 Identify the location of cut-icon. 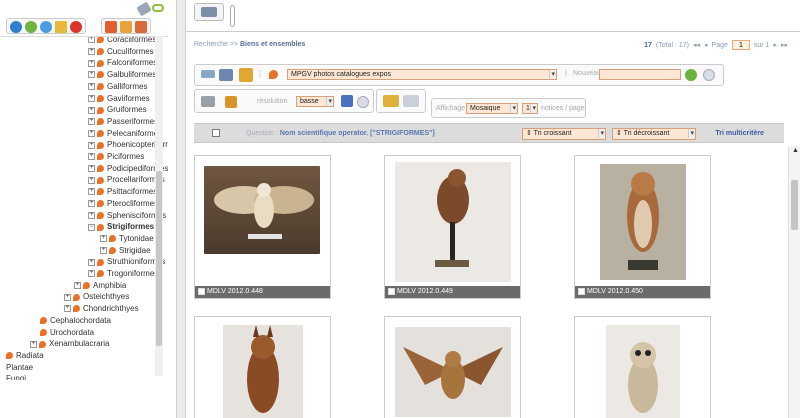
(111, 27).